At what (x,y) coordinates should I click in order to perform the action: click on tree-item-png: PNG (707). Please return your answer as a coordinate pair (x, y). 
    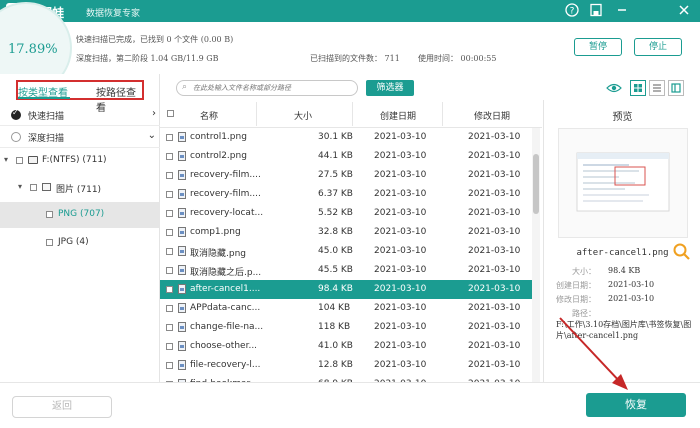
    Looking at the image, I should click on (80, 215).